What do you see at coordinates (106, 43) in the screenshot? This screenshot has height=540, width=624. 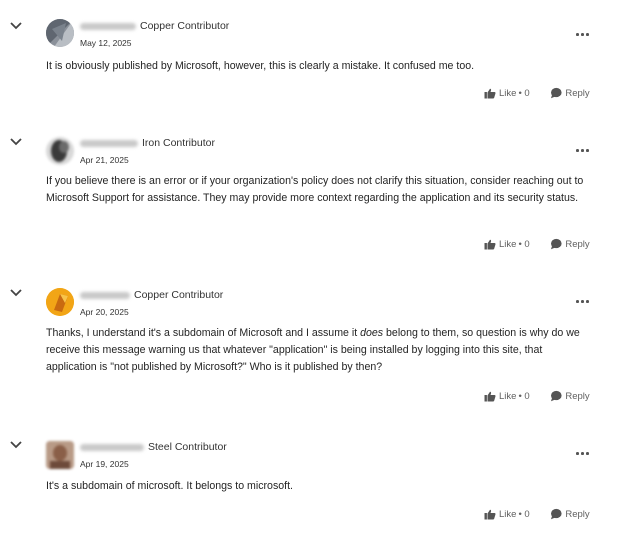 I see `comment-date: May 12, 2025` at bounding box center [106, 43].